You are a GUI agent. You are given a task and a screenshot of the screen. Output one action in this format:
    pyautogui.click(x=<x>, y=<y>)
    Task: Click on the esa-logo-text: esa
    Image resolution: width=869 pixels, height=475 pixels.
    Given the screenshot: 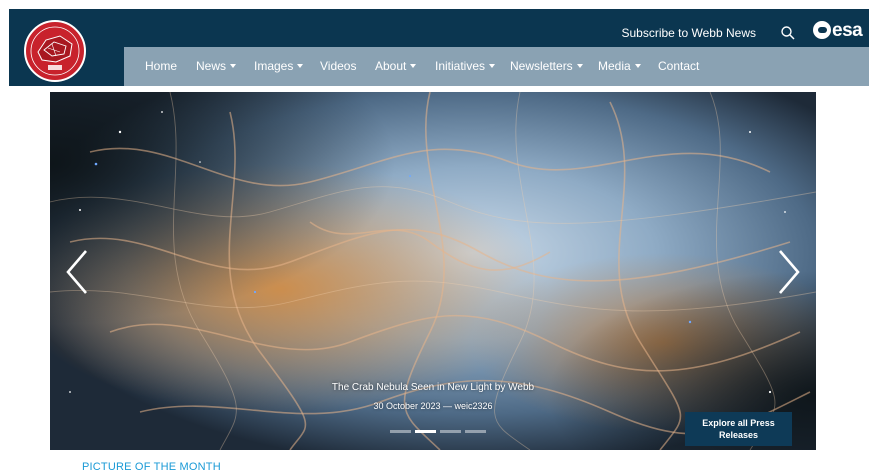 What is the action you would take?
    pyautogui.click(x=847, y=30)
    